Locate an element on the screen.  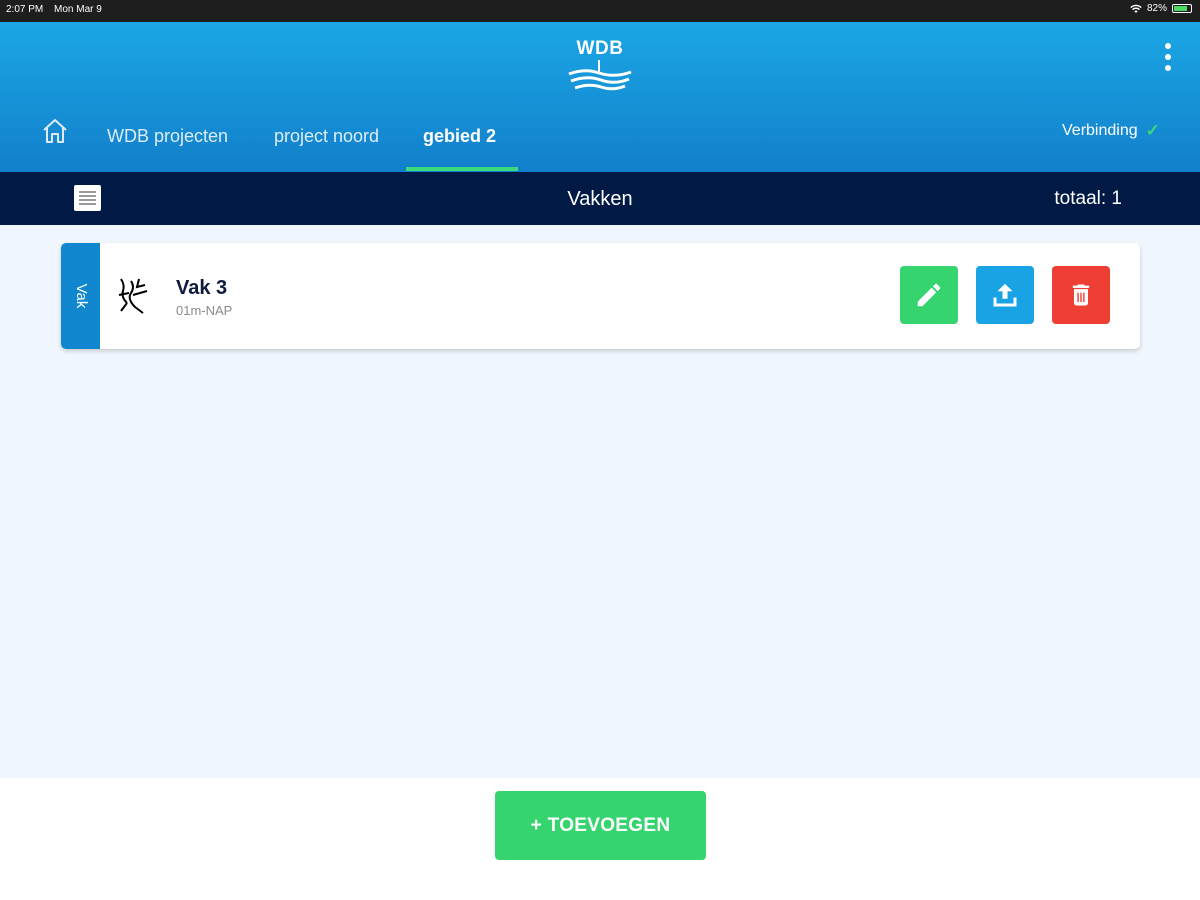
footer: + TOEVOEGEN is located at coordinates (600, 839).